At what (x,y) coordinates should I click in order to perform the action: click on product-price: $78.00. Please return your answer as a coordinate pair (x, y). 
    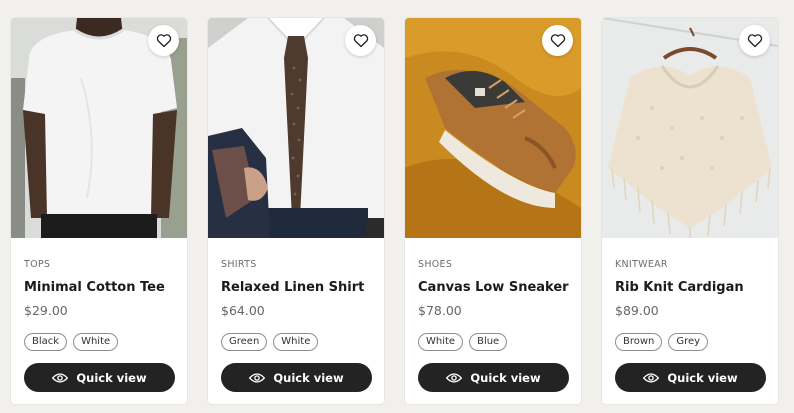
    Looking at the image, I should click on (440, 310).